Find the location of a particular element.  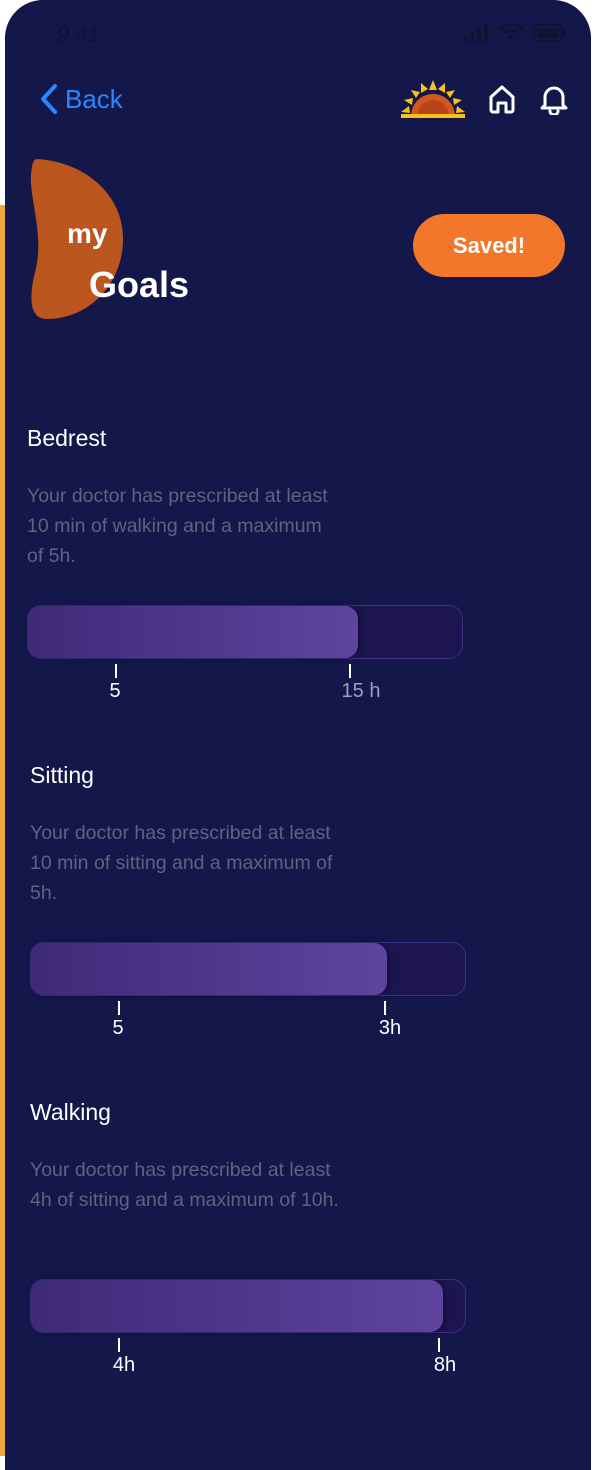

wifi-icon is located at coordinates (511, 32).